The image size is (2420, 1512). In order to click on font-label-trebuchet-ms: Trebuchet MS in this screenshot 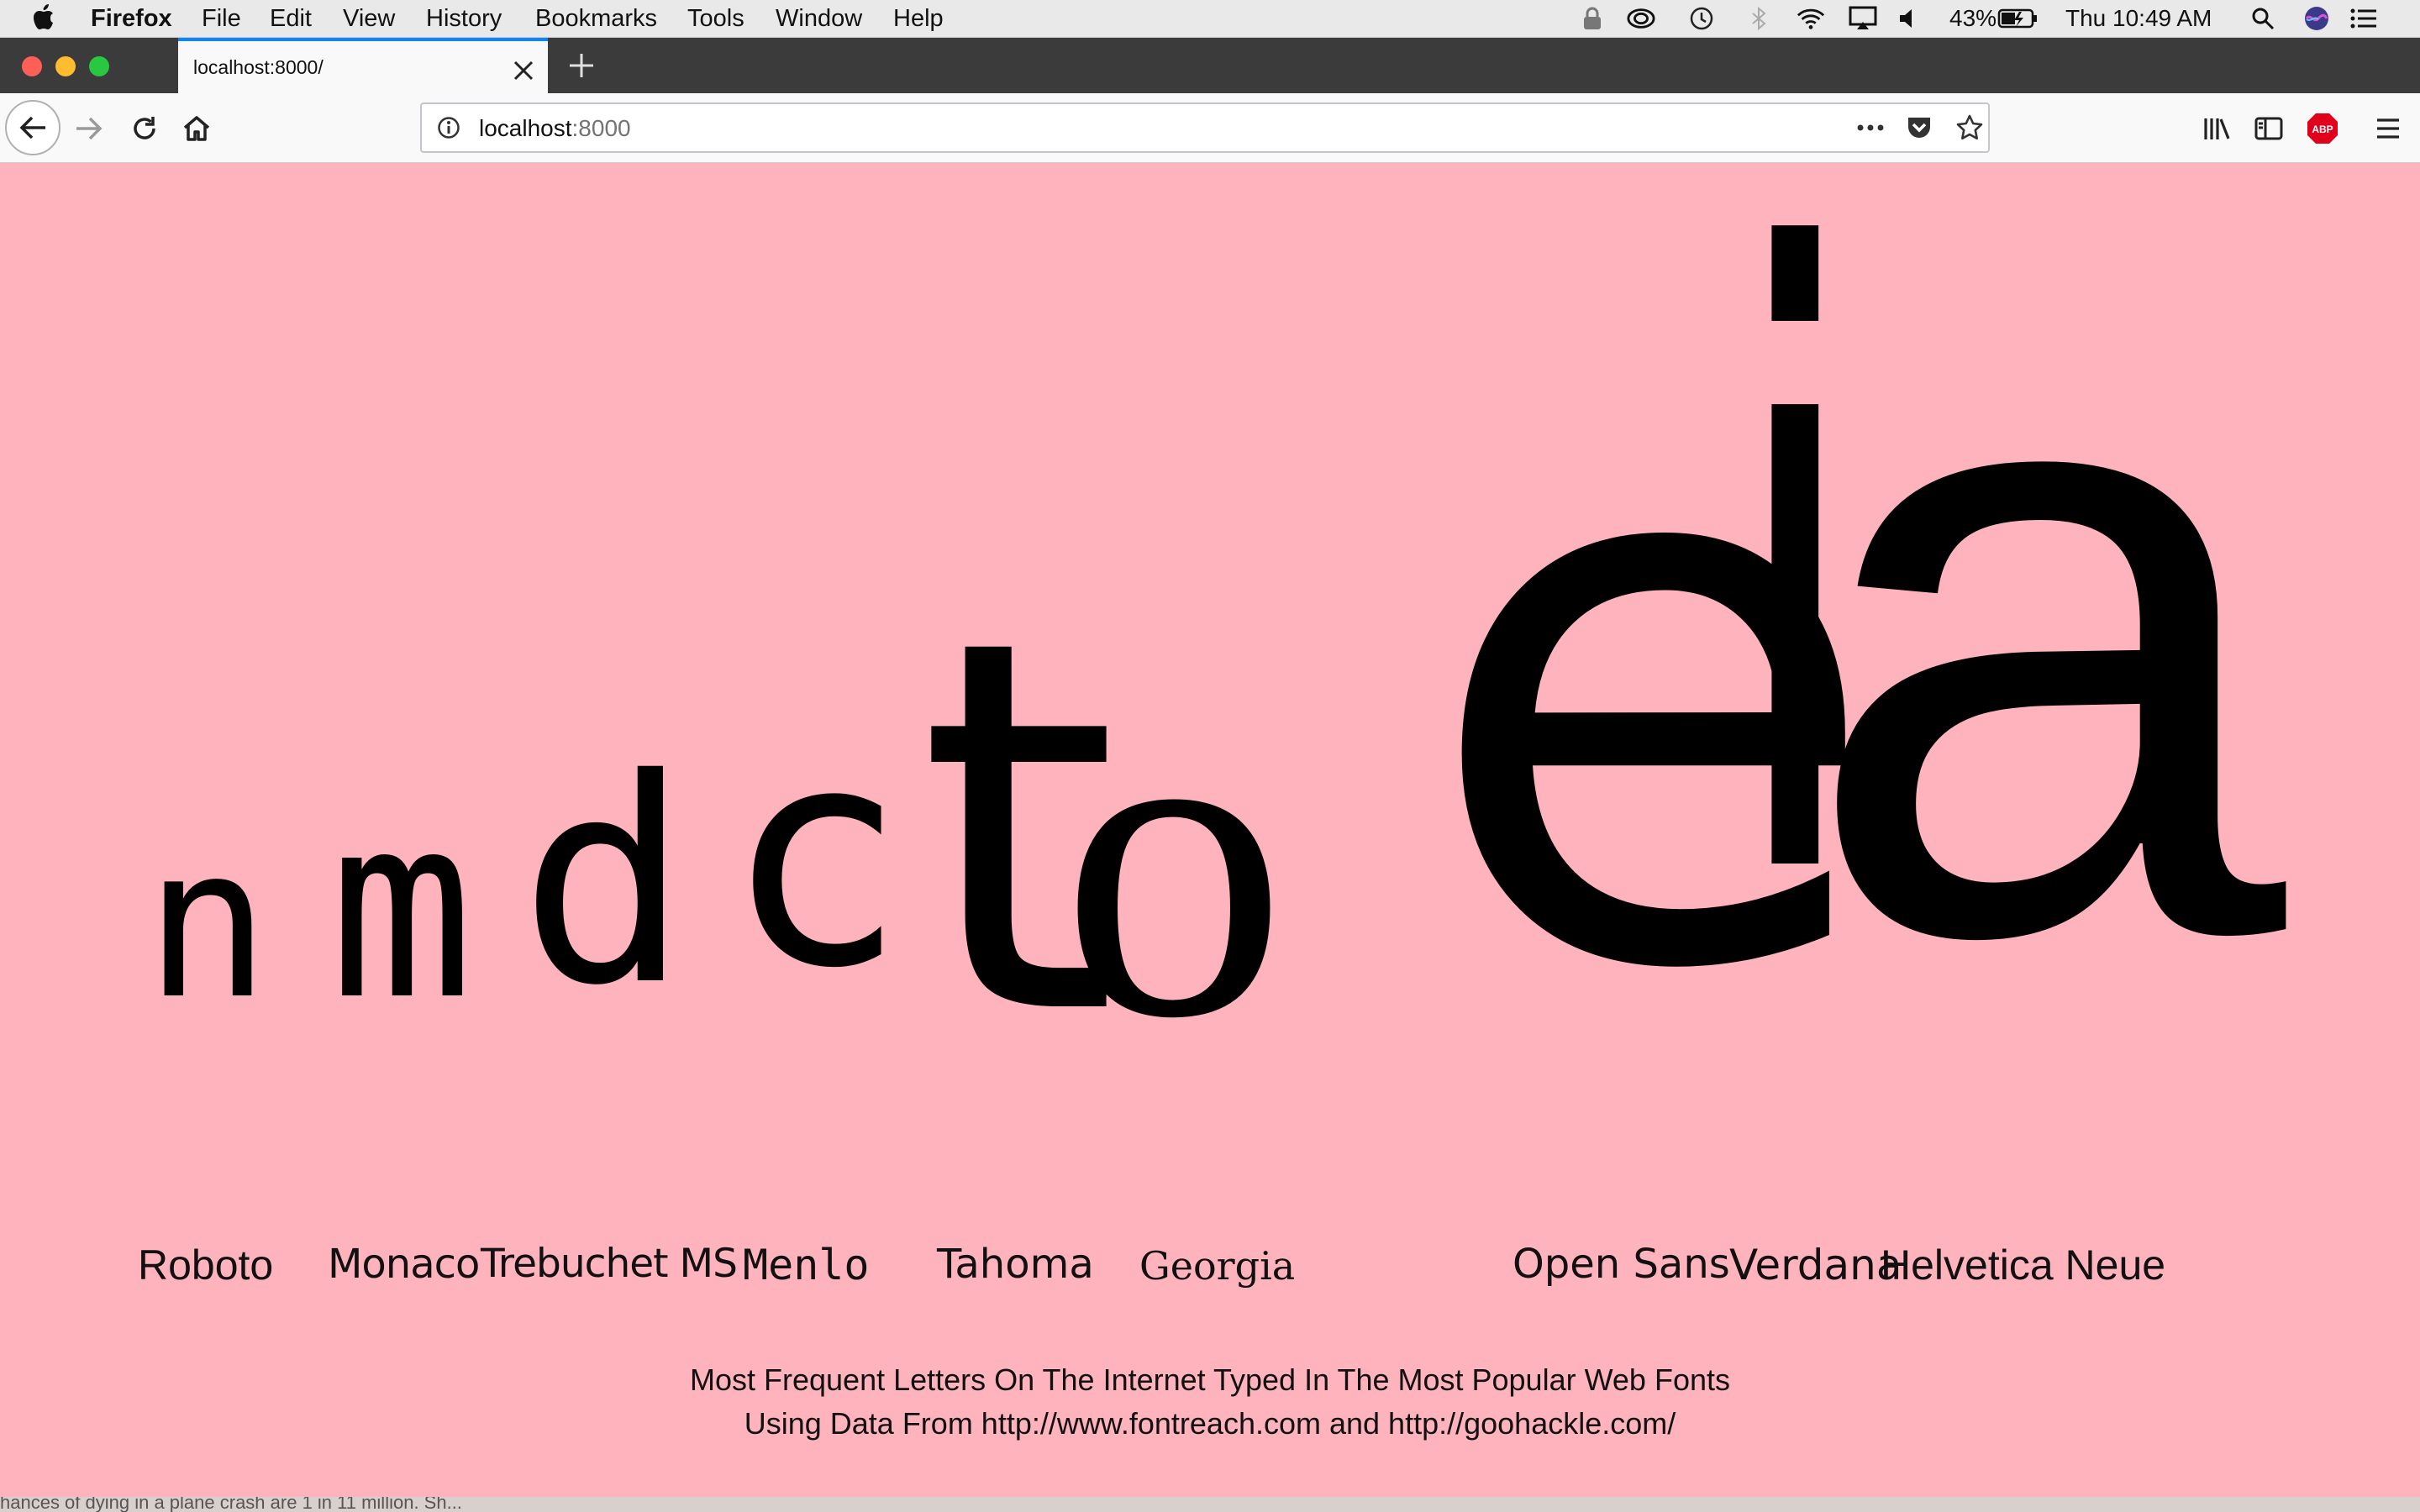, I will do `click(609, 1264)`.